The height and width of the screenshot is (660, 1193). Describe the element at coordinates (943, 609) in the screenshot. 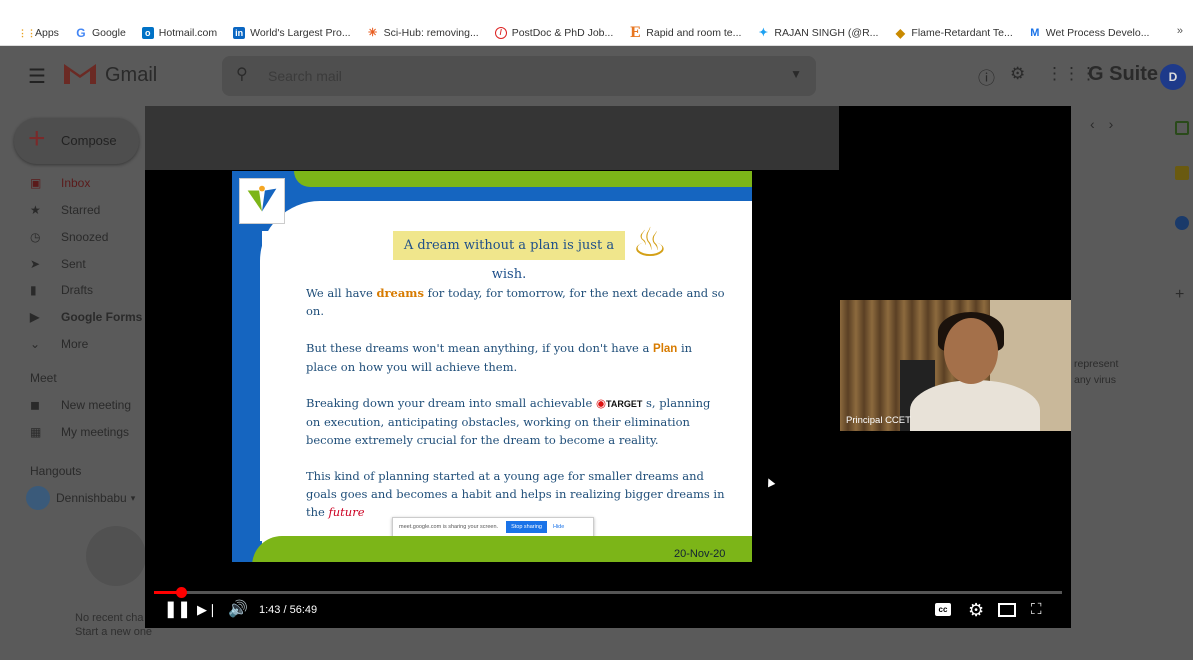

I see `captions-icon: cc` at that location.